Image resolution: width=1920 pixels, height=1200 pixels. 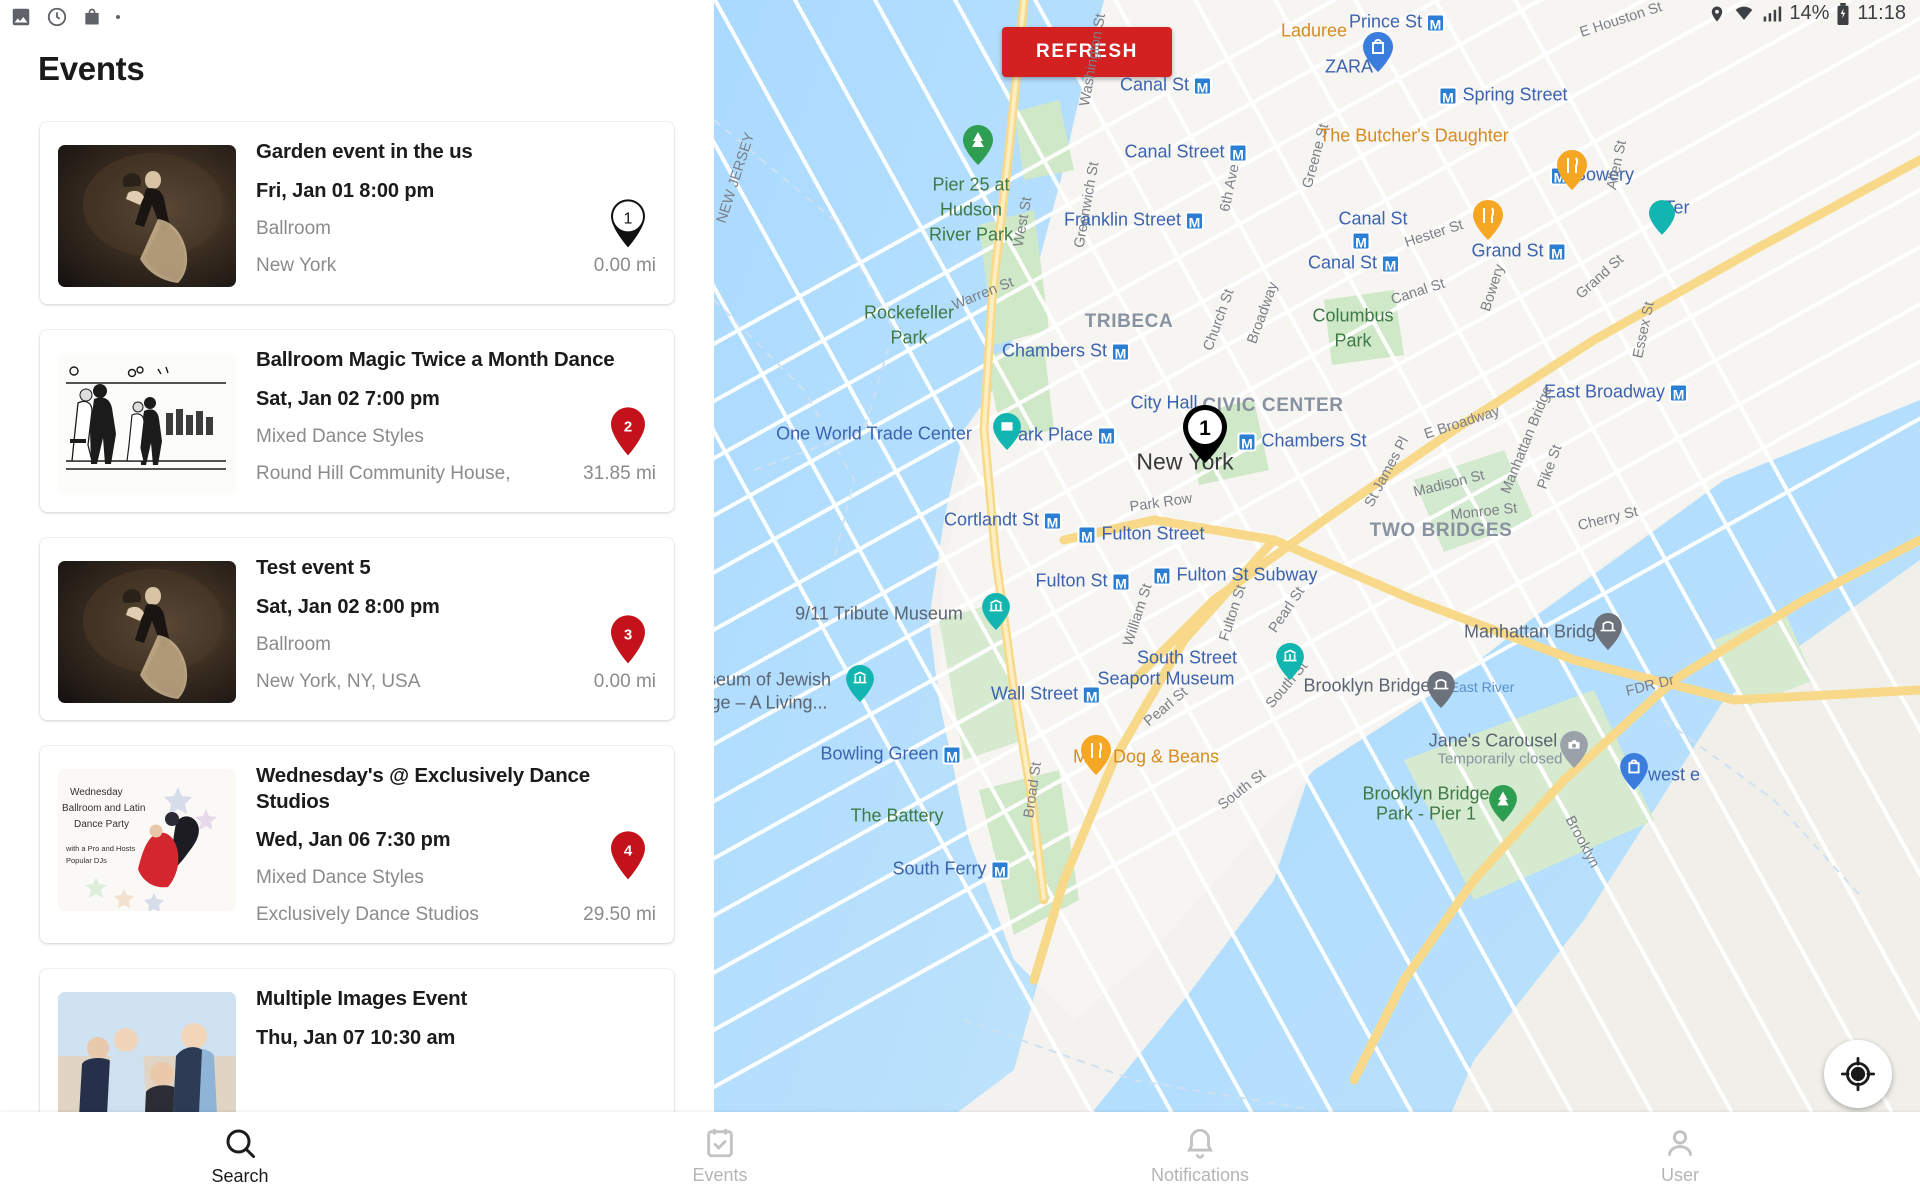 What do you see at coordinates (456, 682) in the screenshot?
I see `event-location-row: New York, NY, USA 0.00 mi` at bounding box center [456, 682].